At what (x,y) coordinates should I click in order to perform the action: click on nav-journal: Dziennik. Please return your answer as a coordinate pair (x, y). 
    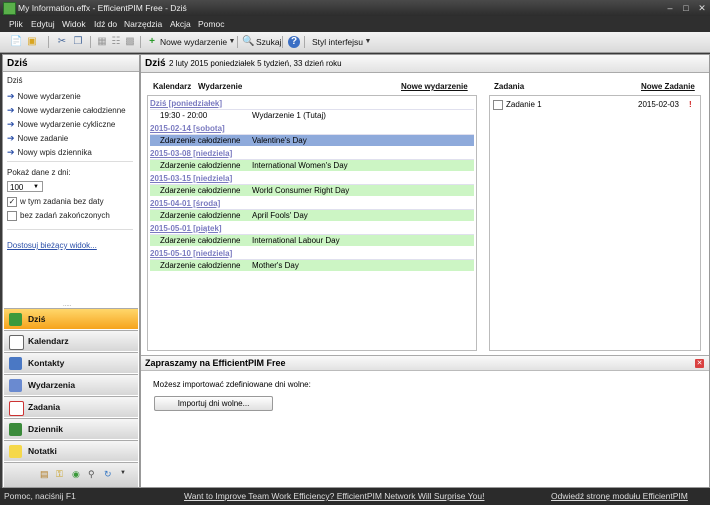
    Looking at the image, I should click on (71, 428).